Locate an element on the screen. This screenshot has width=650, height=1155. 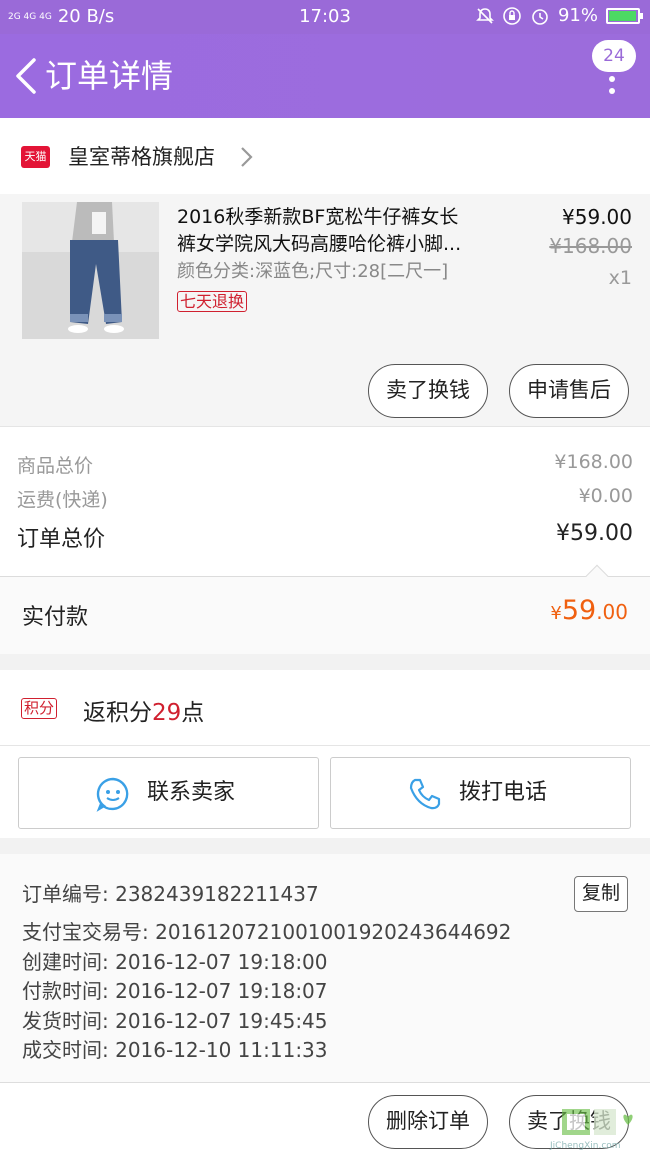
amount-integer: 59 is located at coordinates (579, 610).